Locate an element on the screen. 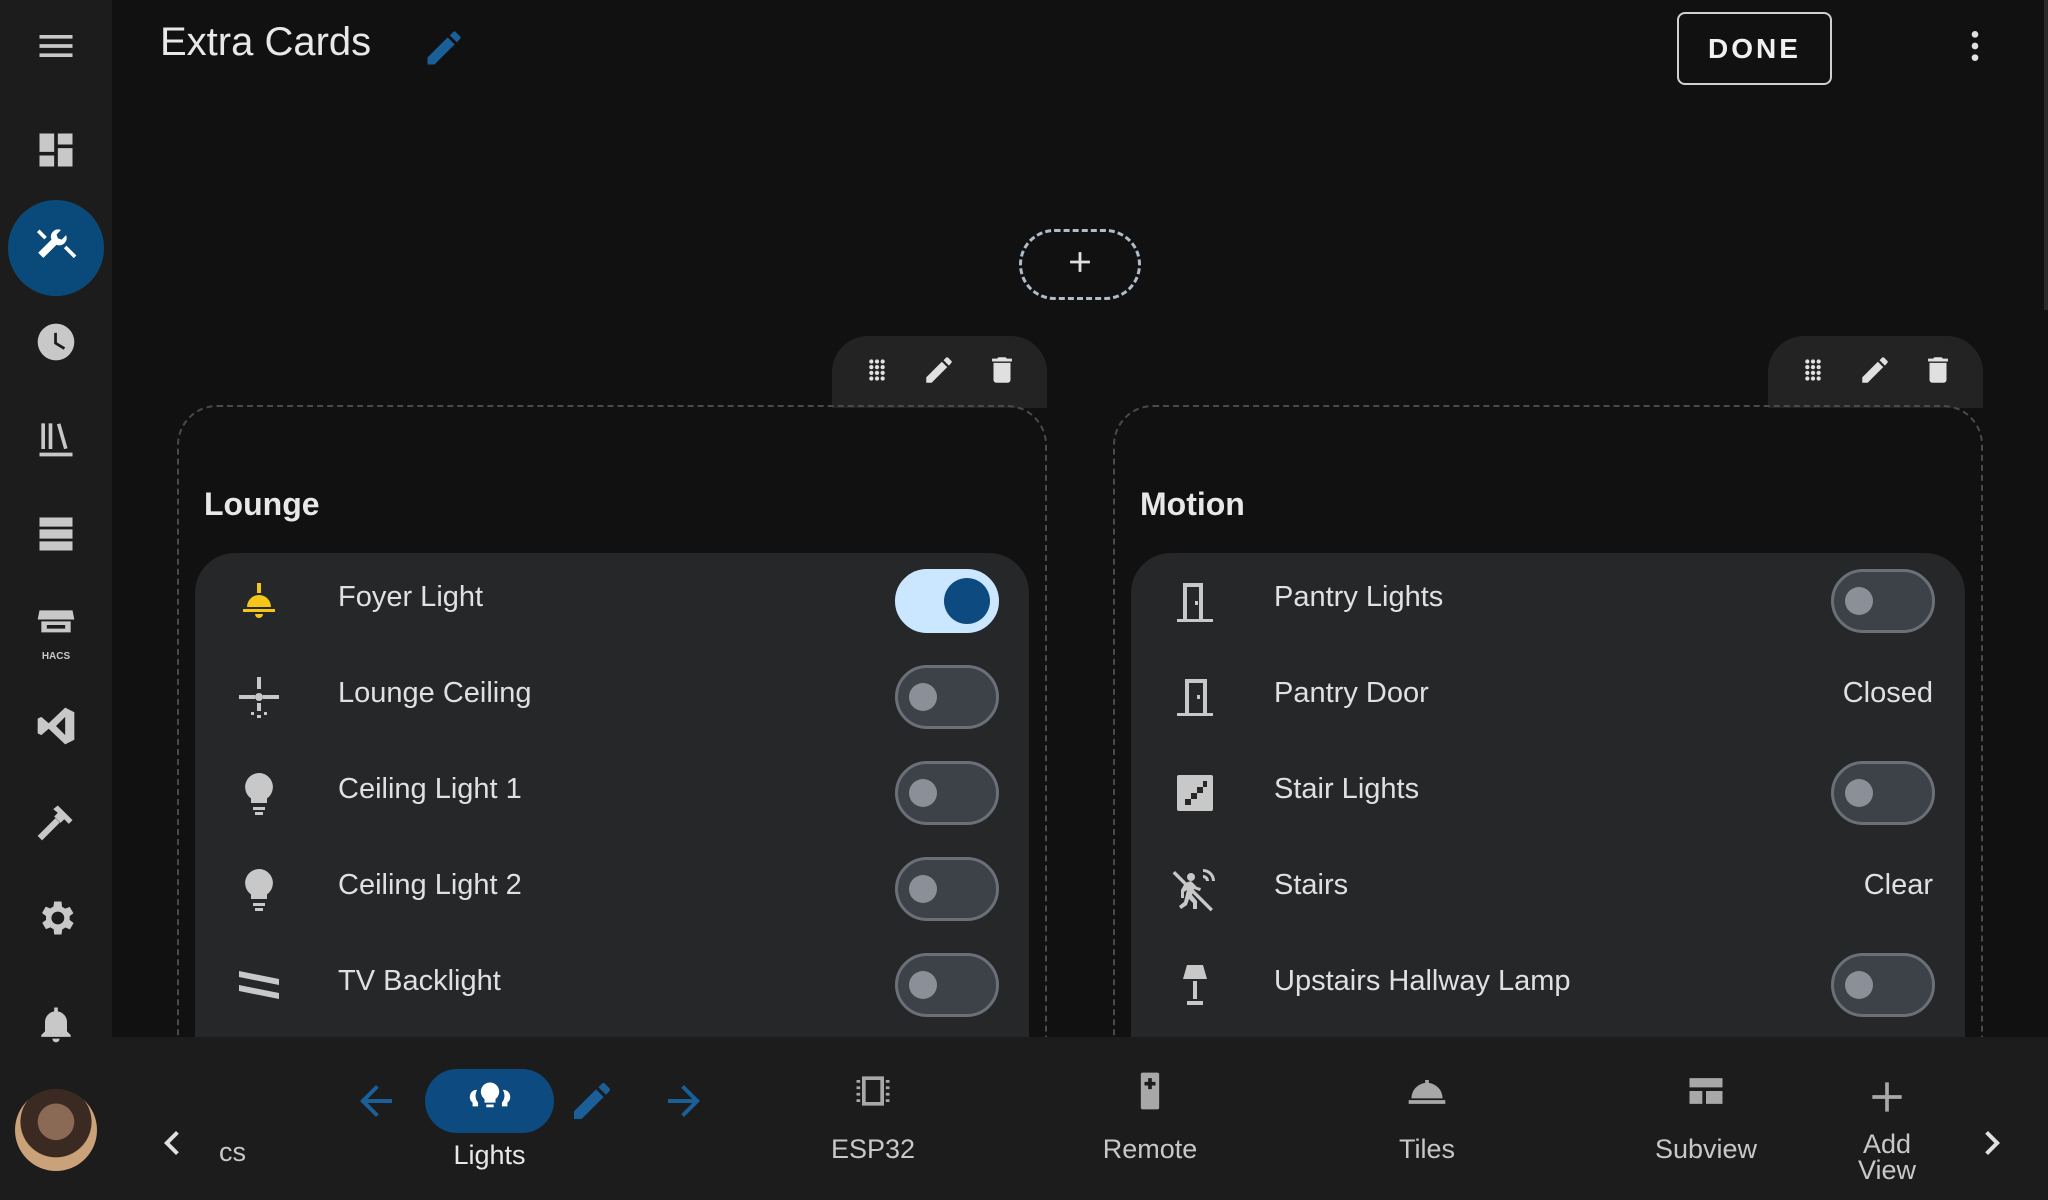 This screenshot has height=1200, width=2048. move-view-left-button is located at coordinates (376, 1101).